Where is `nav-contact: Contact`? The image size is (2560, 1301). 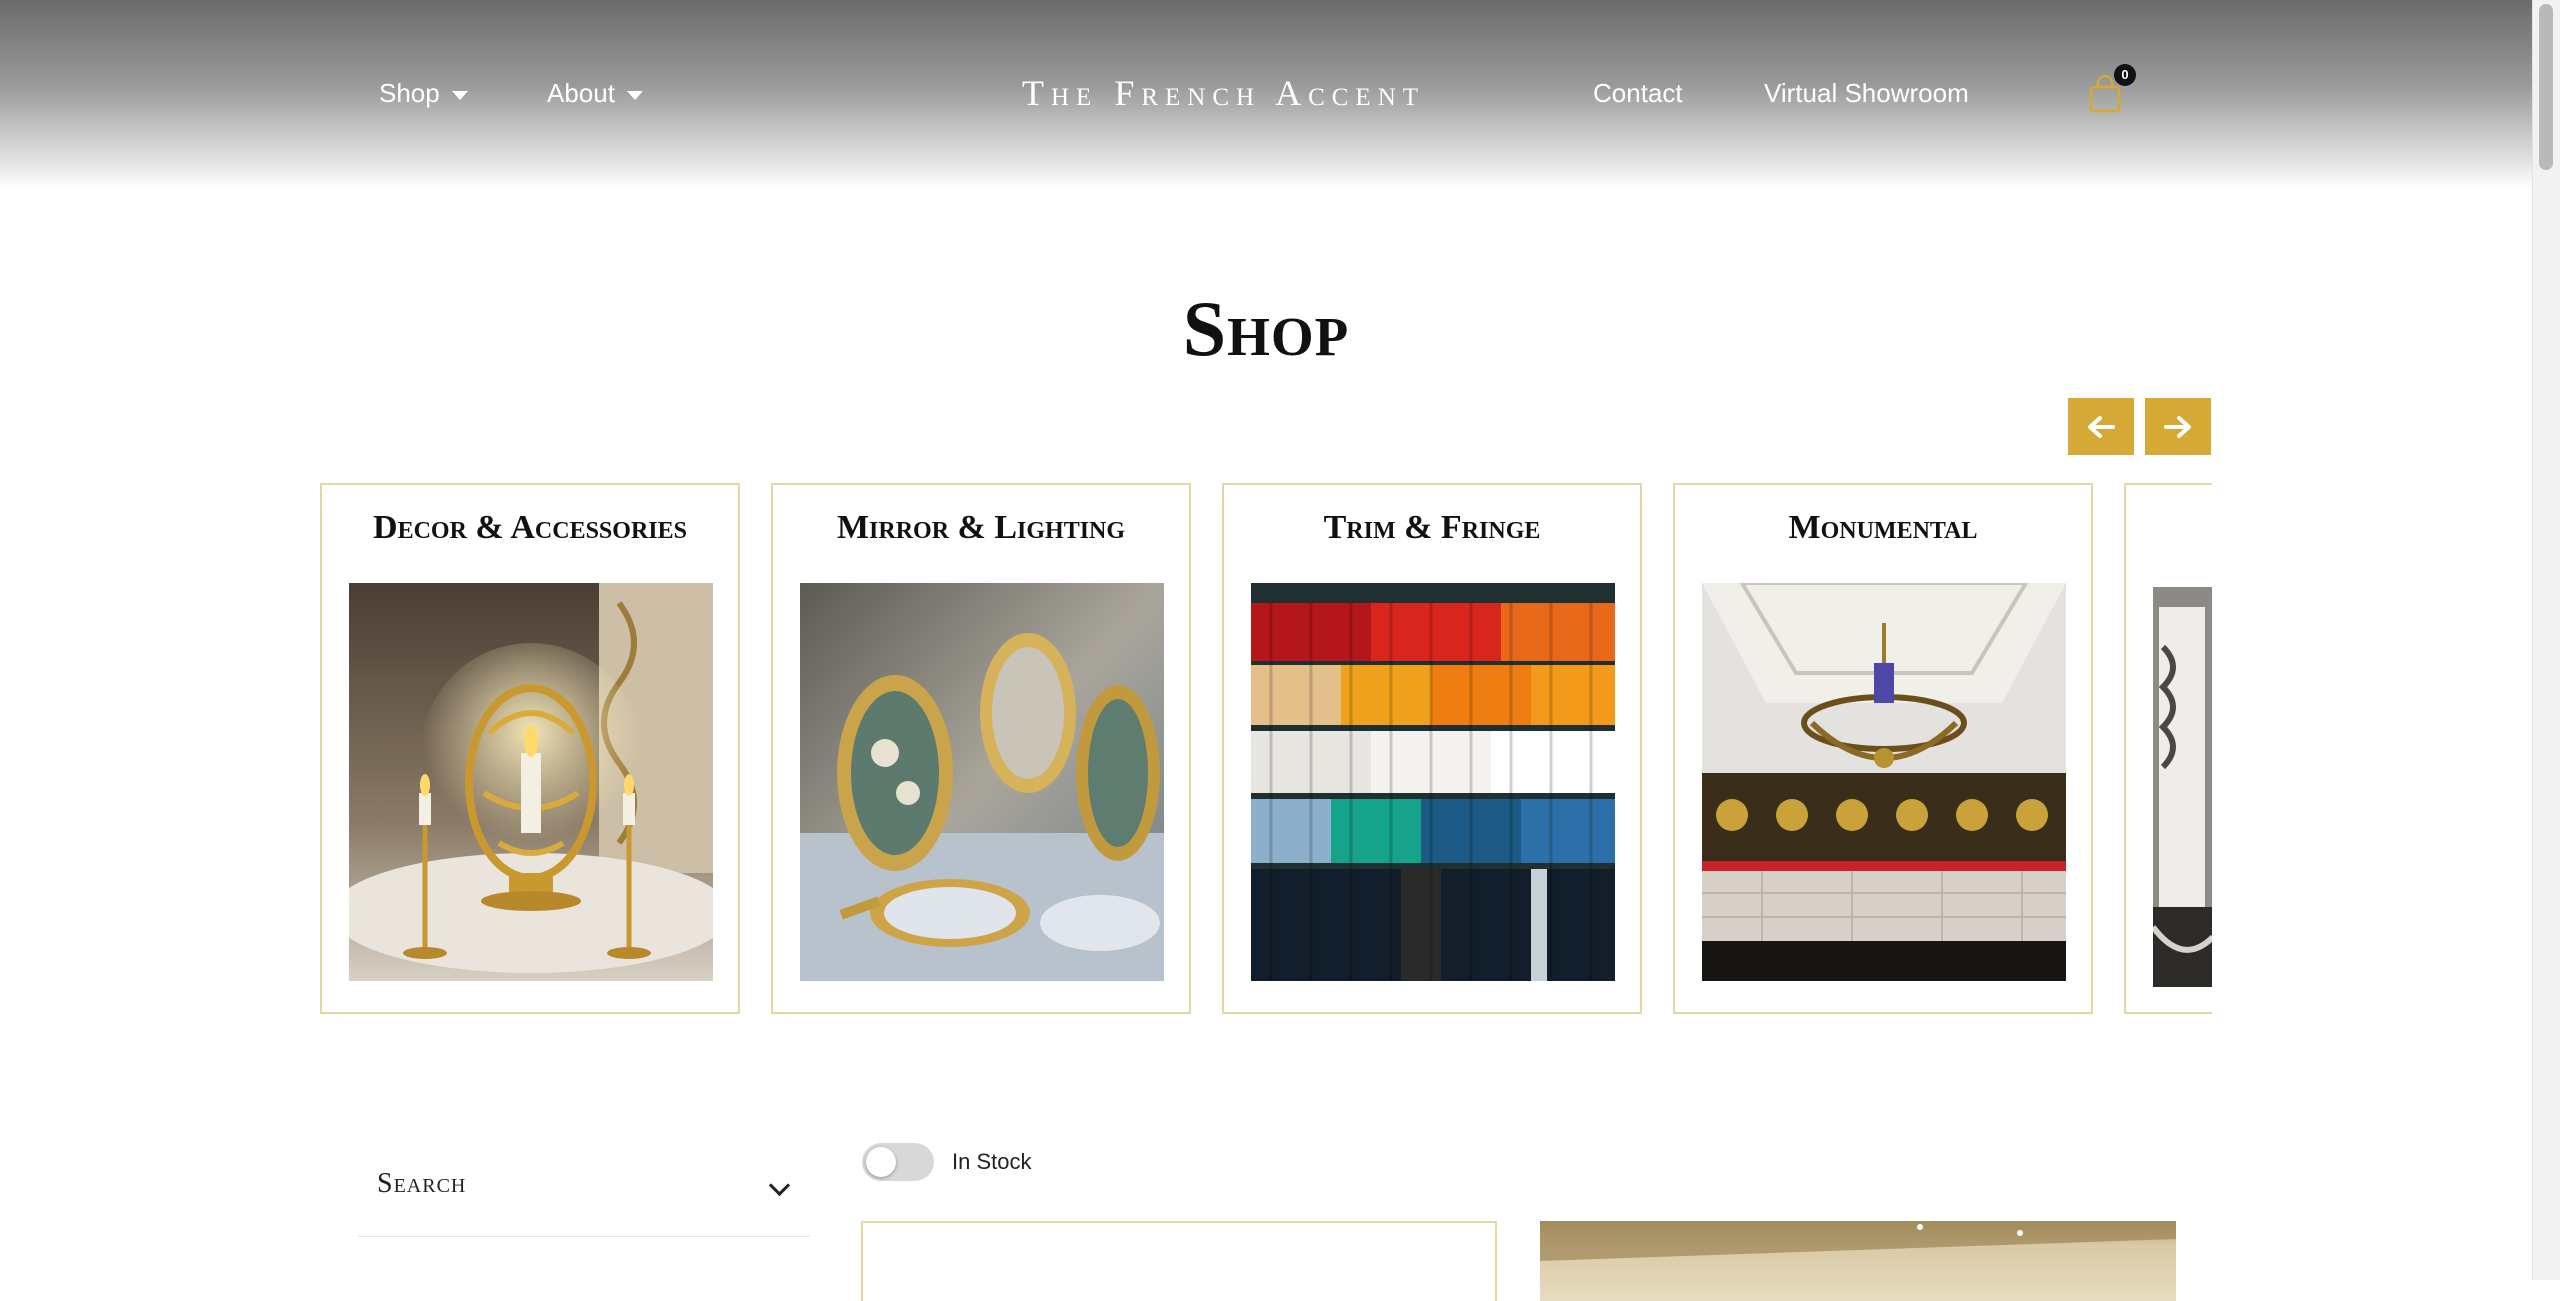
nav-contact: Contact is located at coordinates (1638, 93).